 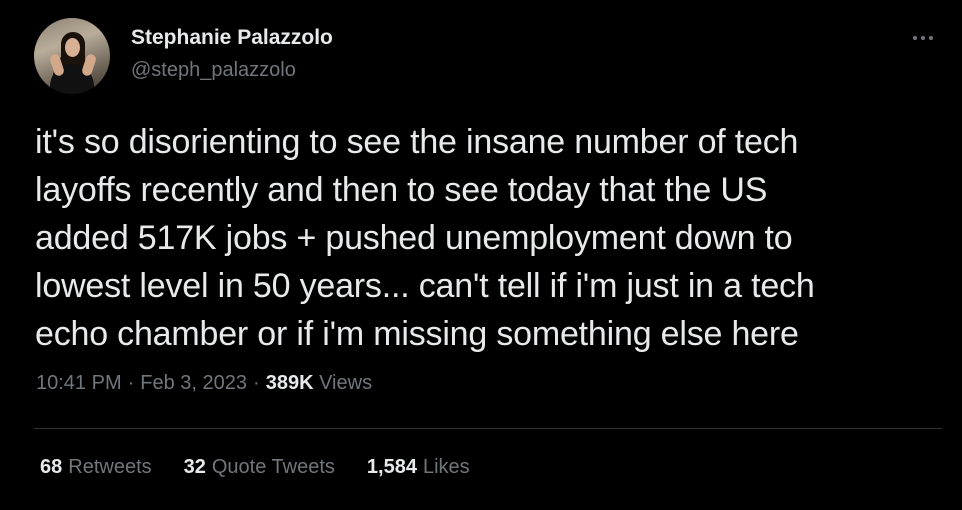 I want to click on retweets-label: Retweets, so click(x=110, y=467).